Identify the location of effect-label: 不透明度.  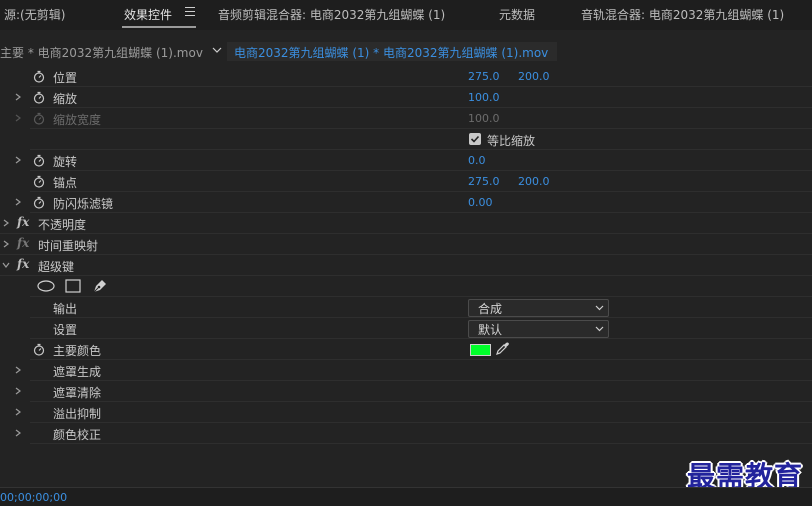
(62, 225).